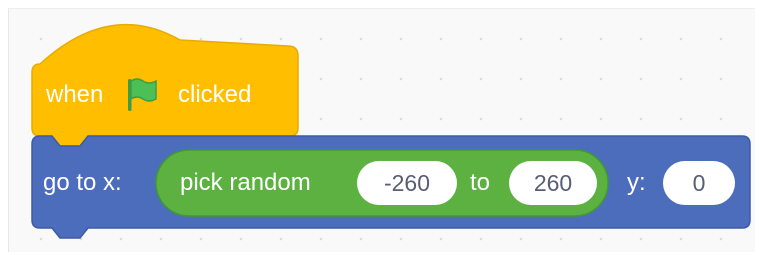  I want to click on clicked-label: clicked, so click(215, 94).